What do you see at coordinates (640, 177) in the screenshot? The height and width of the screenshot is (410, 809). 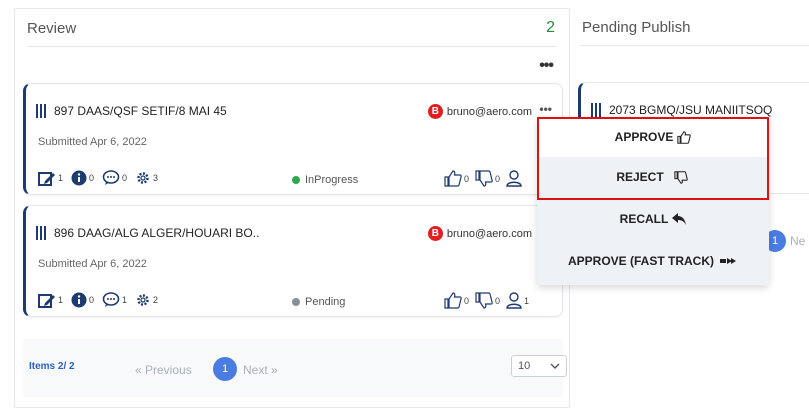 I see `reject-label: REJECT` at bounding box center [640, 177].